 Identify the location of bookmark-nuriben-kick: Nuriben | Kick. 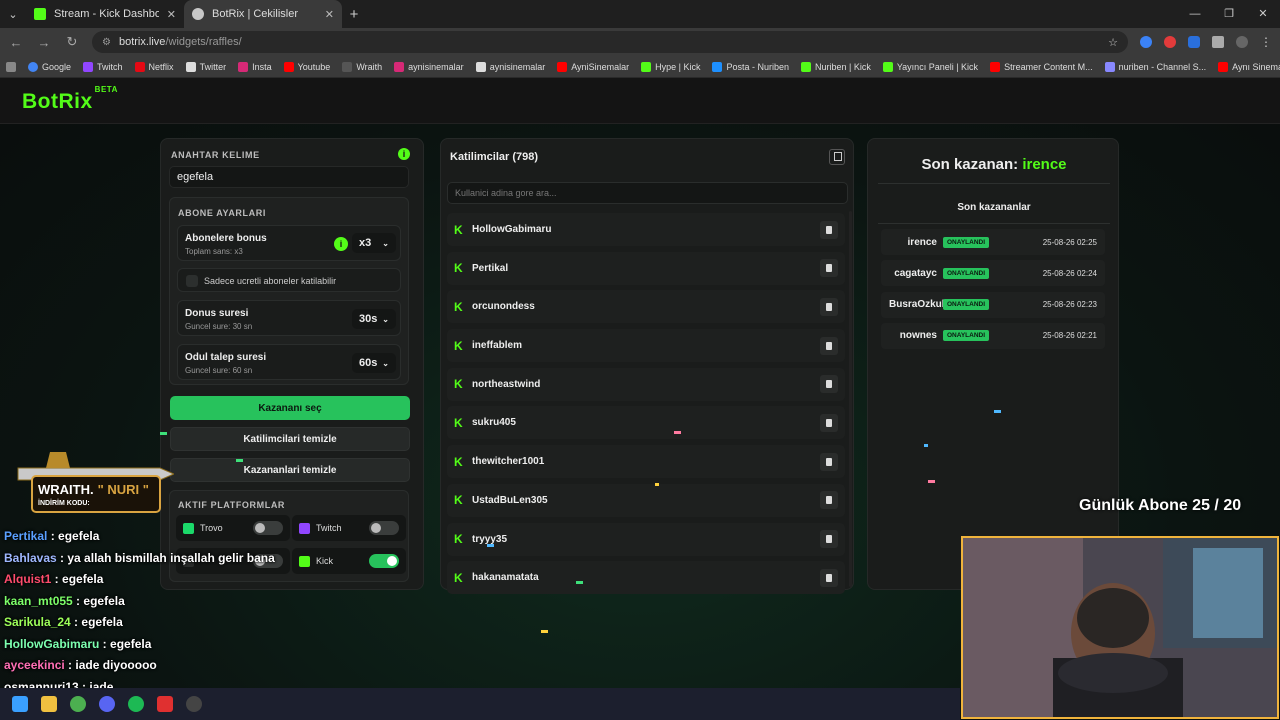
(835, 66).